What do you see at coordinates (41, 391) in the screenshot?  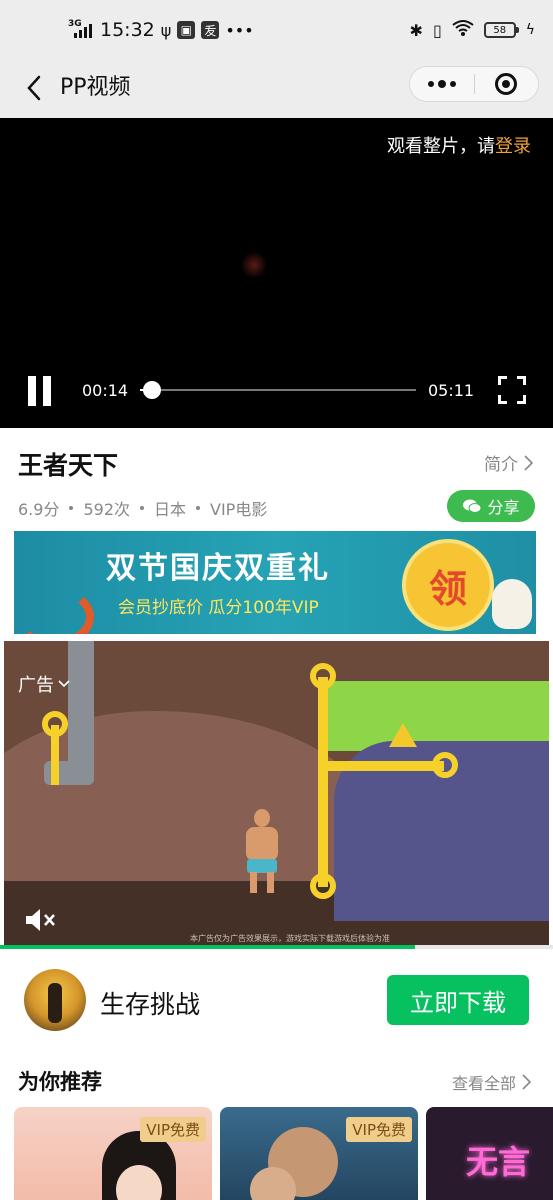 I see `pause-button` at bounding box center [41, 391].